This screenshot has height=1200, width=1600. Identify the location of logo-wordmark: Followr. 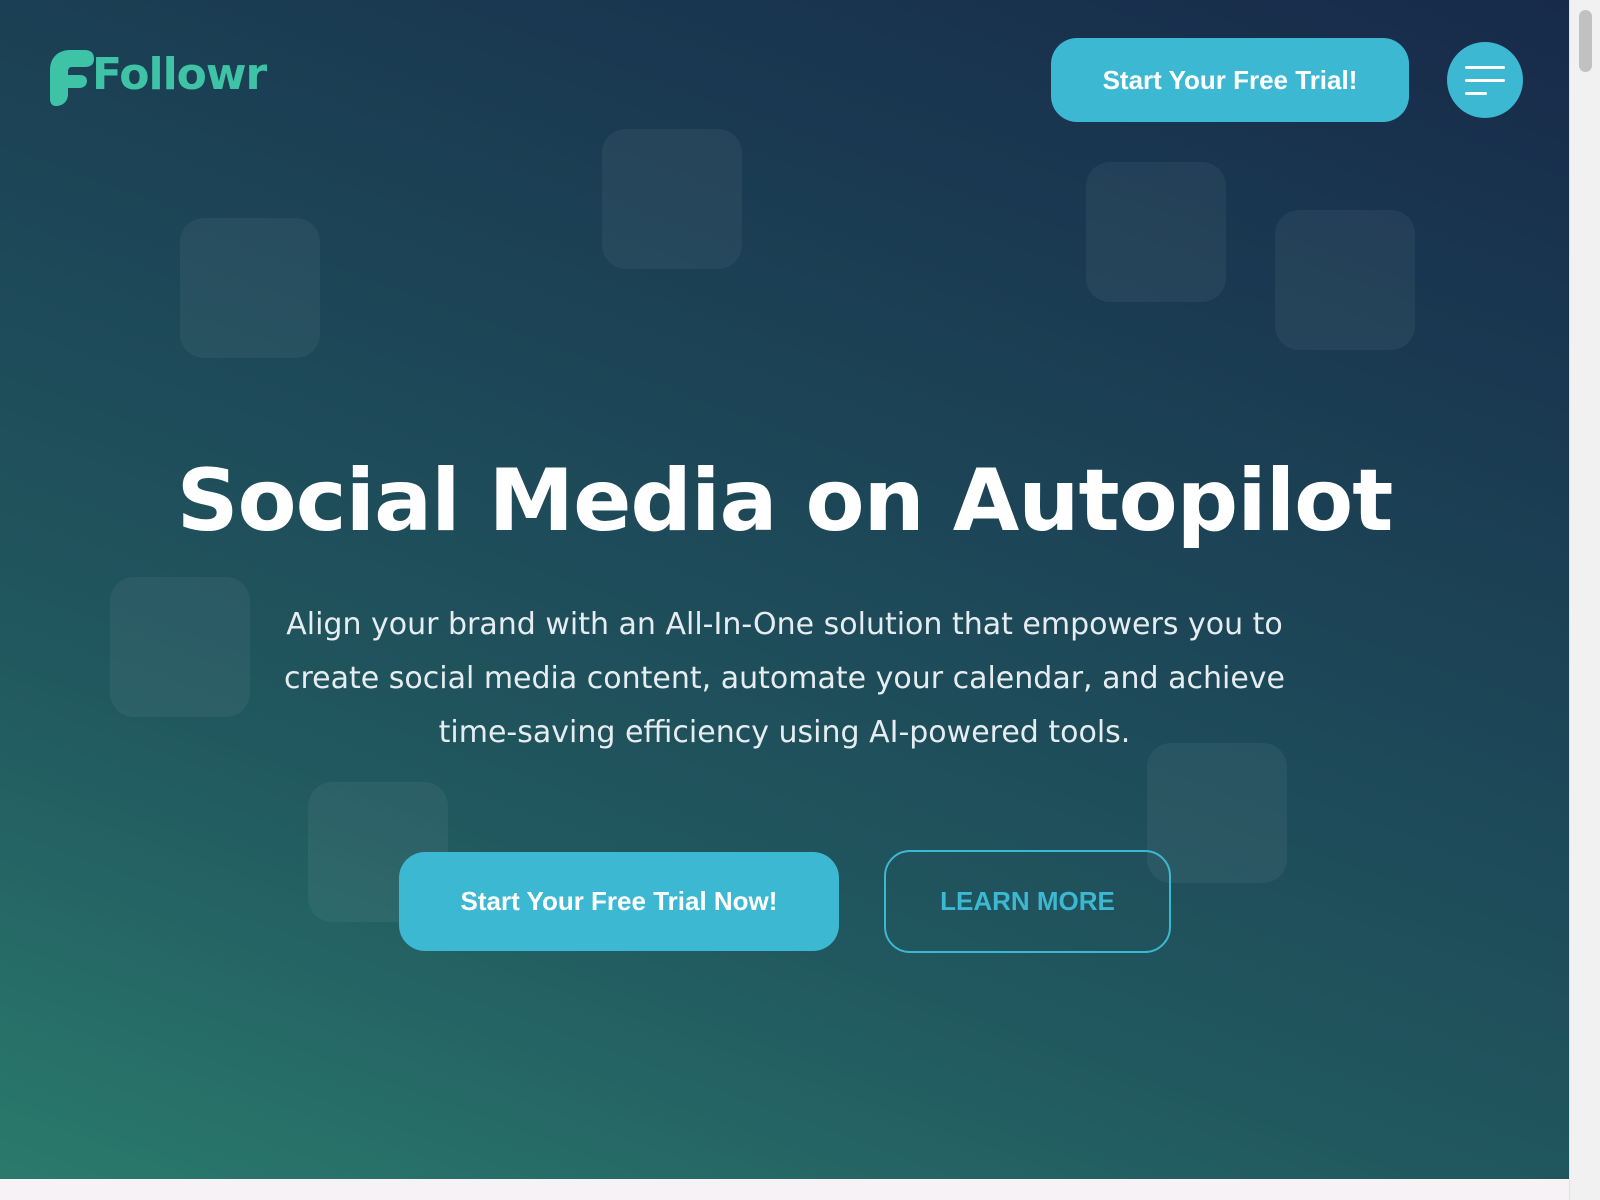
(179, 74).